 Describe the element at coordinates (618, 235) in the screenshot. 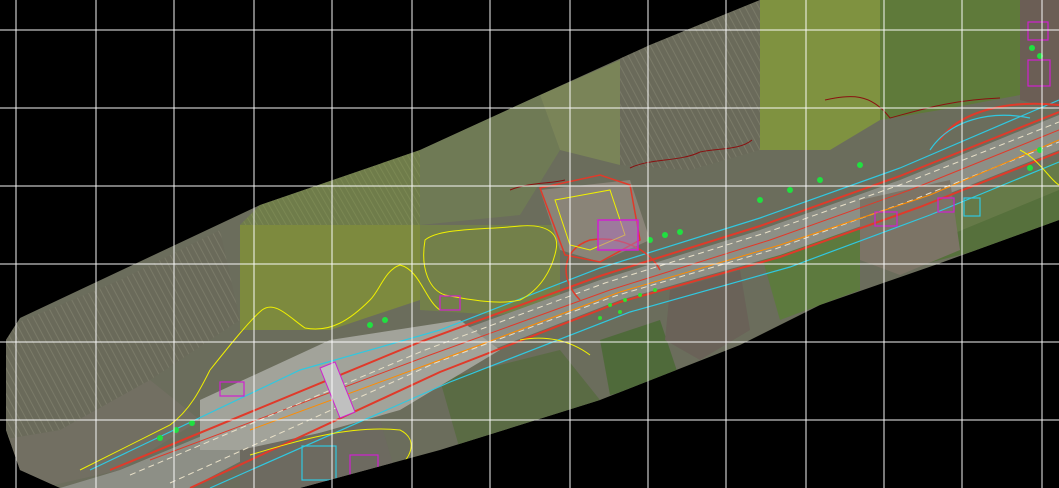

I see `building-footprint` at that location.